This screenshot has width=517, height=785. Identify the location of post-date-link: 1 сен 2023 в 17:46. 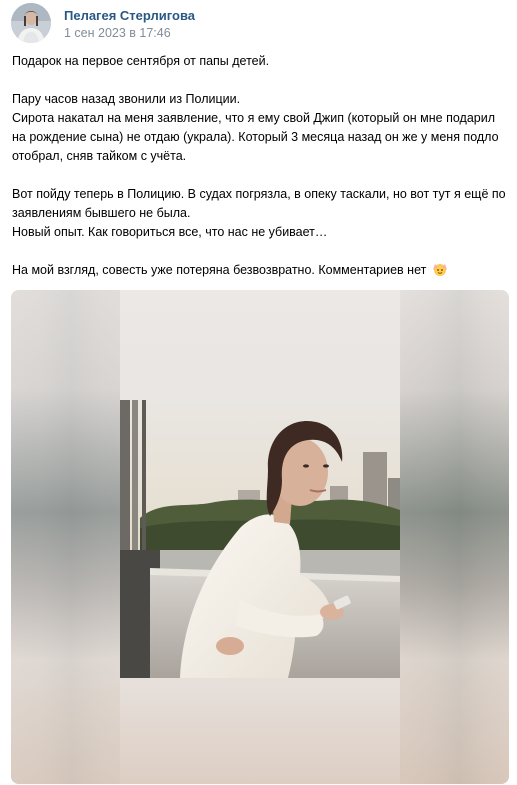
(117, 33).